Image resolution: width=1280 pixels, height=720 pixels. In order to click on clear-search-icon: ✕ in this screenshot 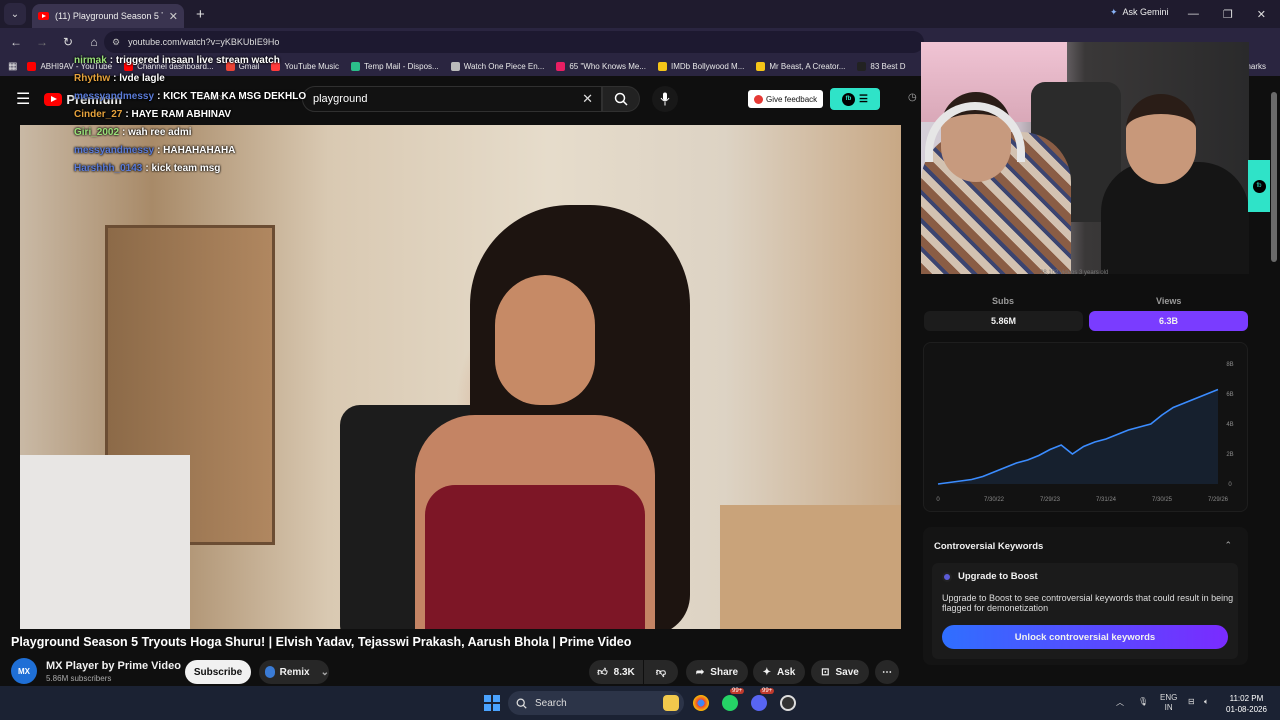, I will do `click(587, 99)`.